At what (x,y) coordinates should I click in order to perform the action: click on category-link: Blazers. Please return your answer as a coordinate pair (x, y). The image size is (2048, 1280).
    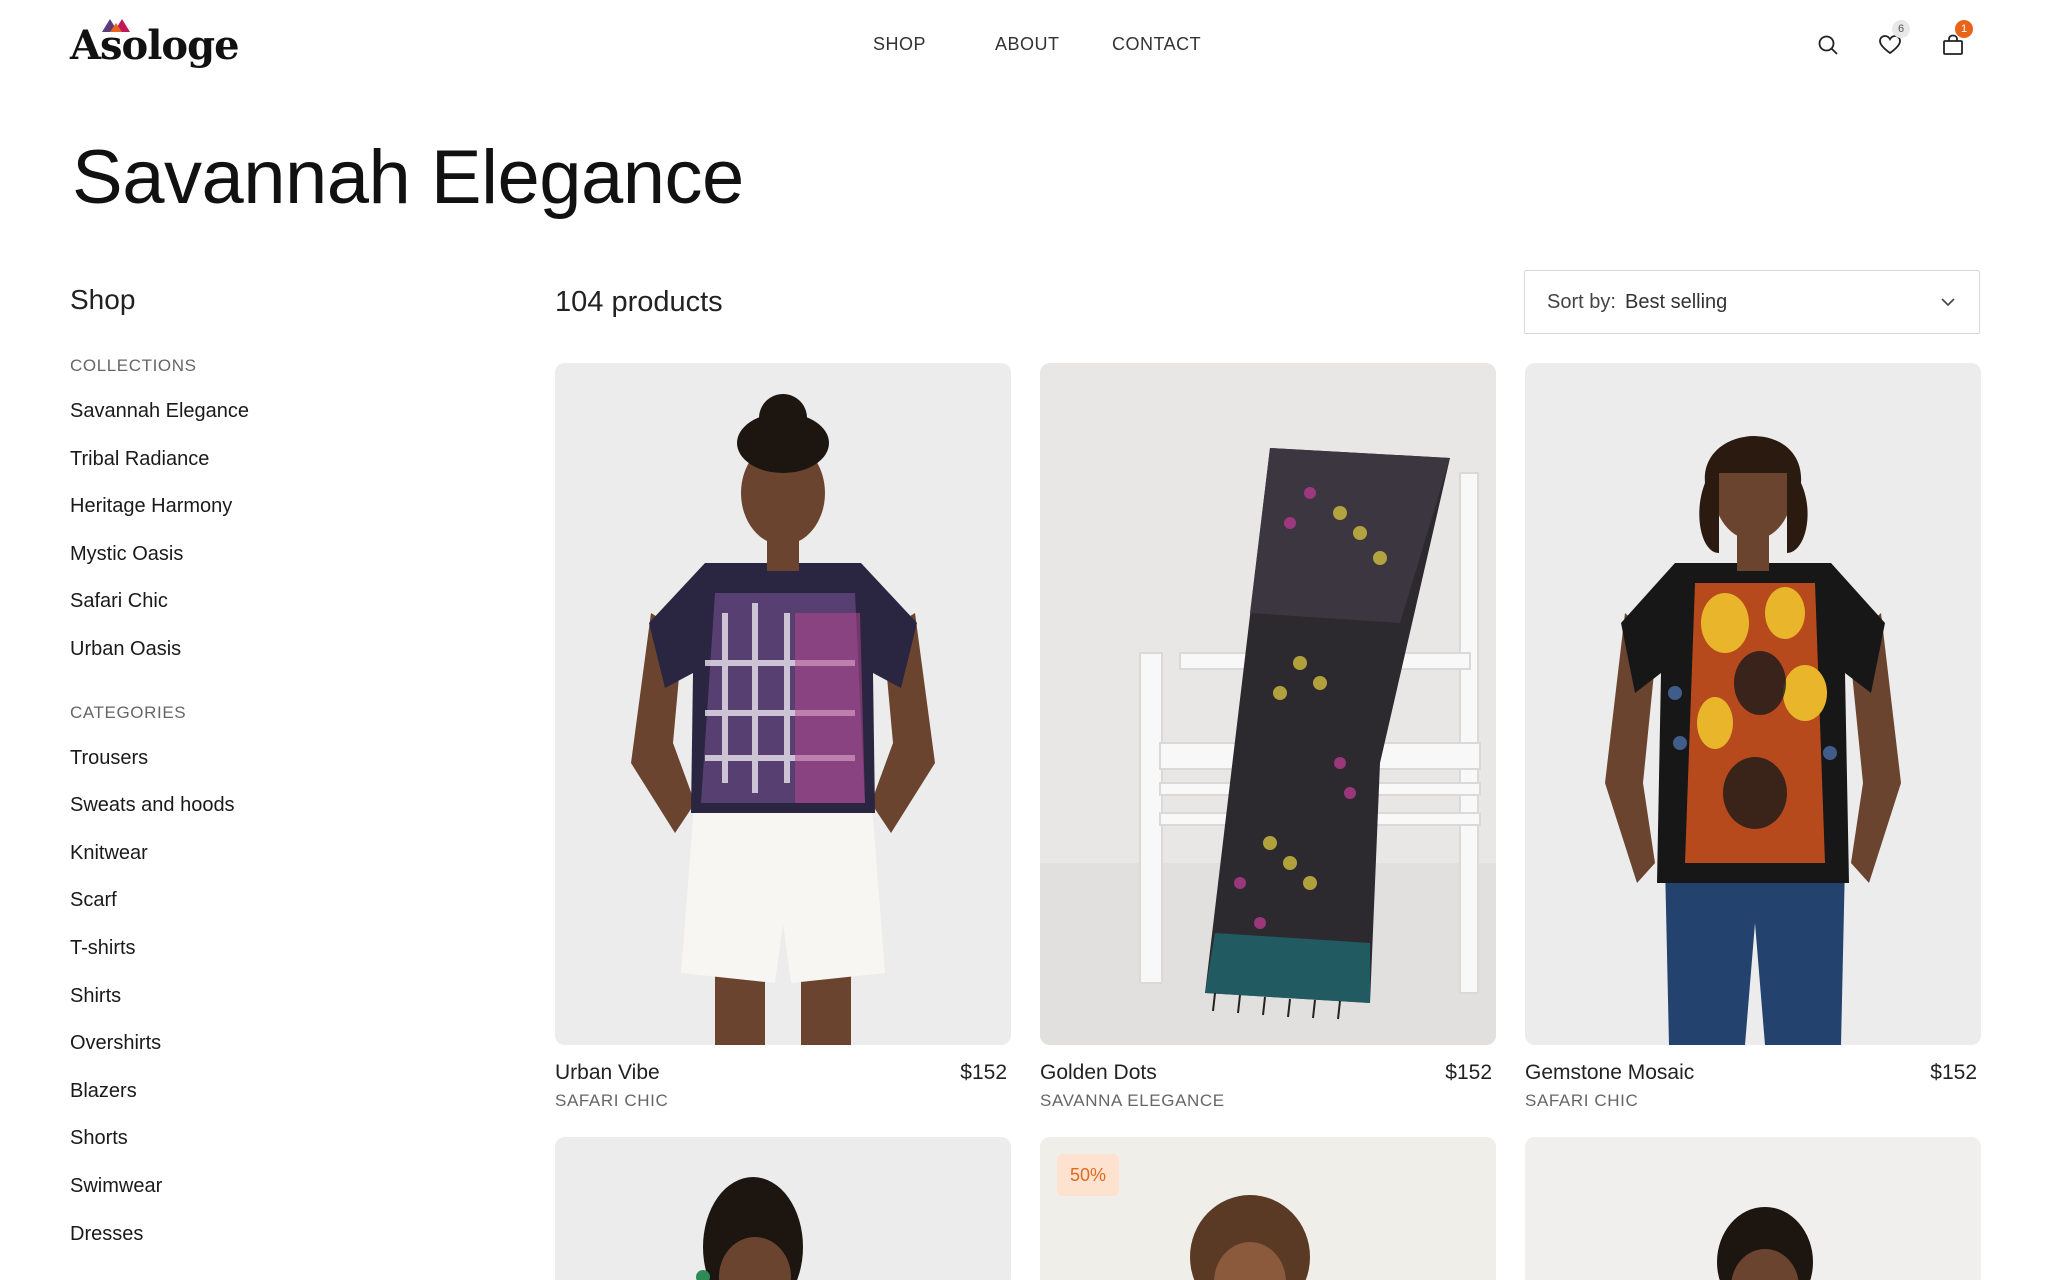
    Looking at the image, I should click on (290, 1092).